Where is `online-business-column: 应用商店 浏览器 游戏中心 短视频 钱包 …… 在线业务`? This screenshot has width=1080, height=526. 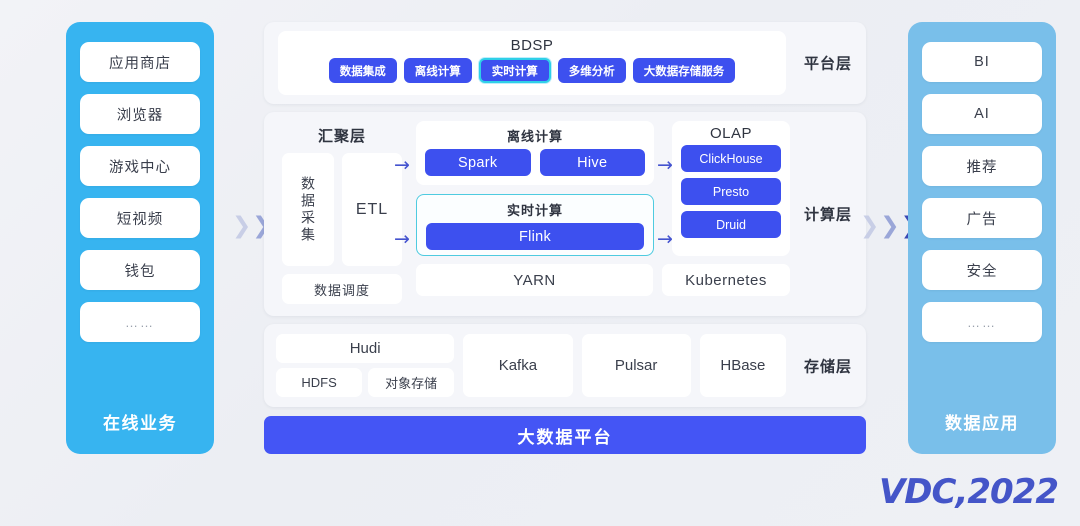 online-business-column: 应用商店 浏览器 游戏中心 短视频 钱包 …… 在线业务 is located at coordinates (140, 238).